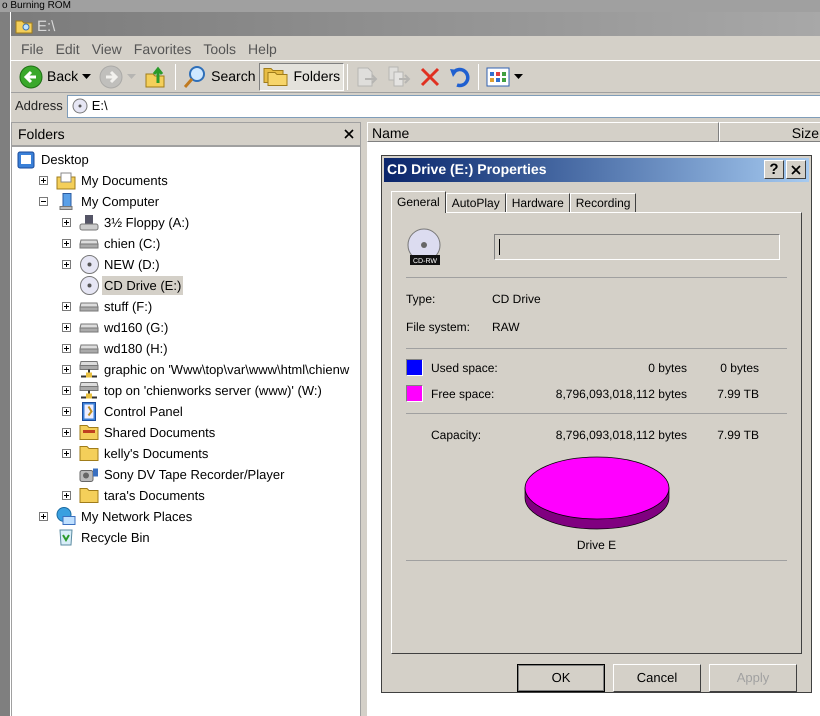 Image resolution: width=820 pixels, height=716 pixels. I want to click on floppy-drive-icon, so click(89, 222).